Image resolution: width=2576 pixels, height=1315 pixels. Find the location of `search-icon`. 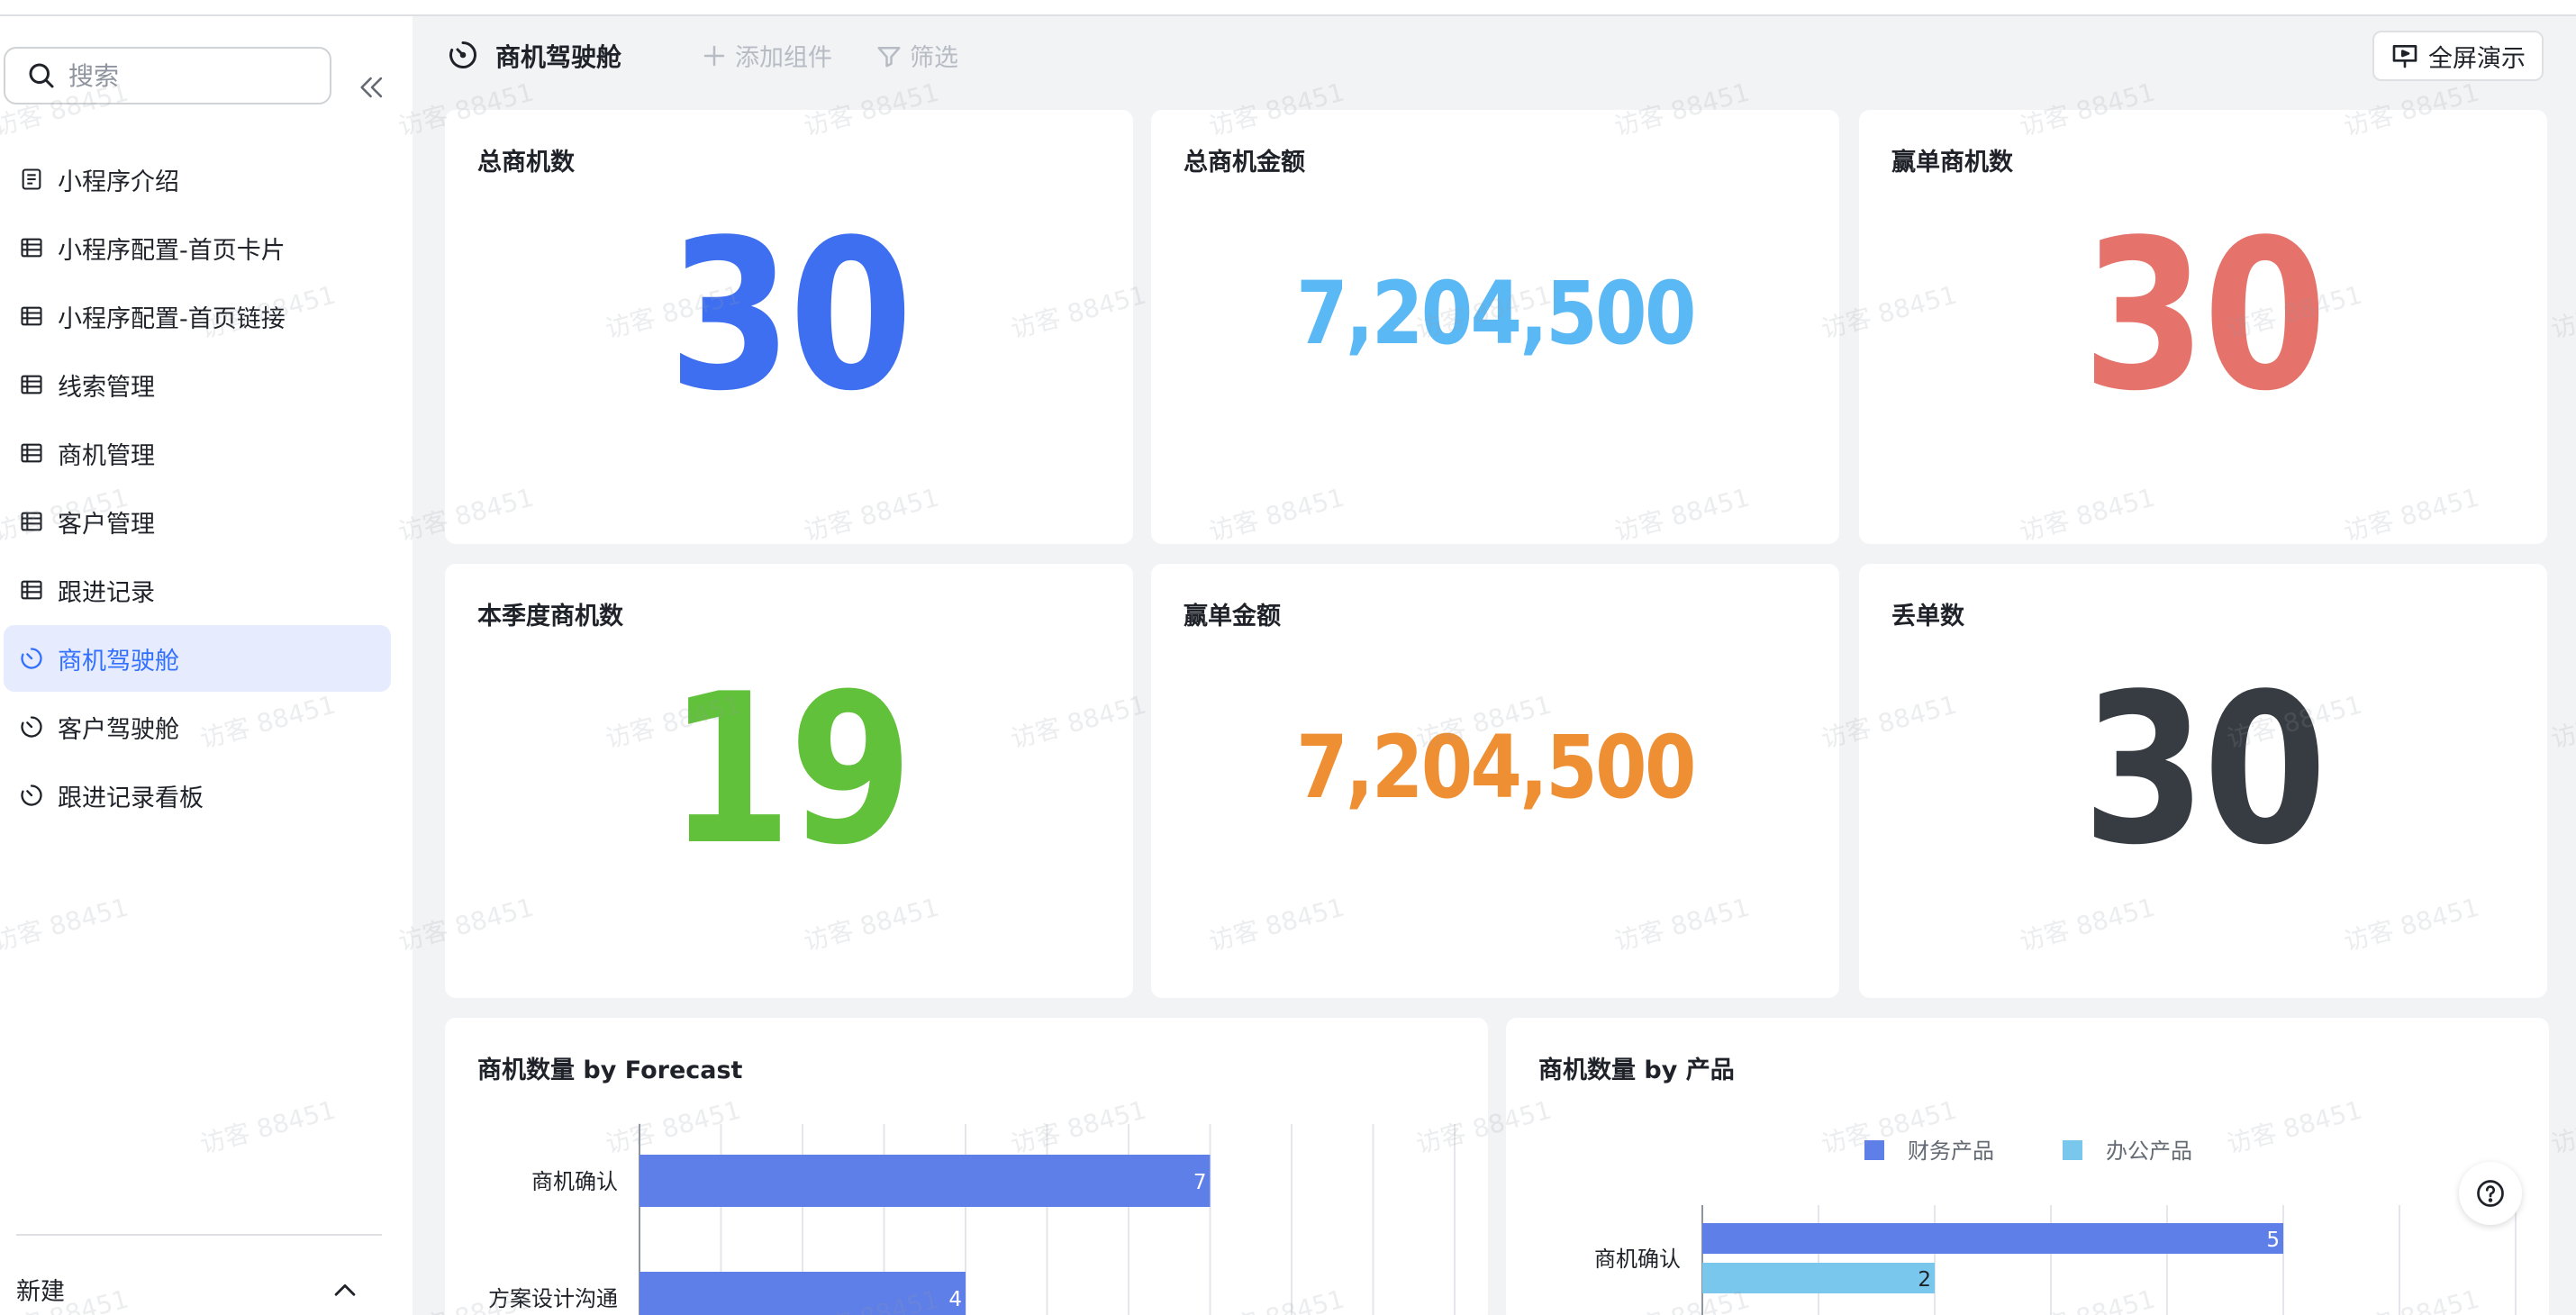

search-icon is located at coordinates (41, 75).